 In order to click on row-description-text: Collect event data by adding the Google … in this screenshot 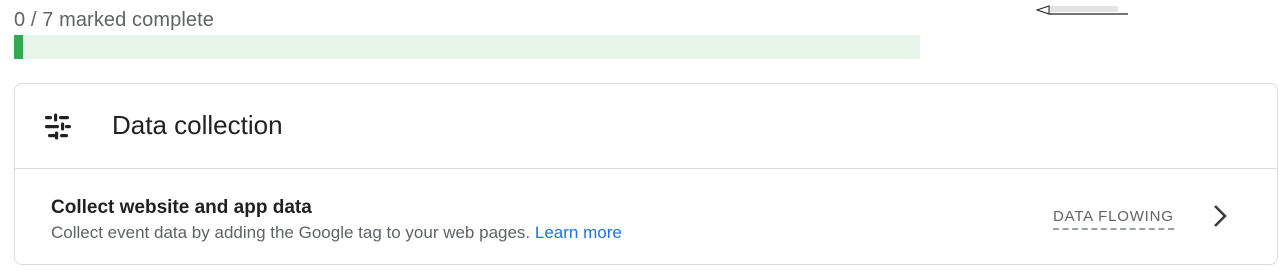, I will do `click(291, 232)`.